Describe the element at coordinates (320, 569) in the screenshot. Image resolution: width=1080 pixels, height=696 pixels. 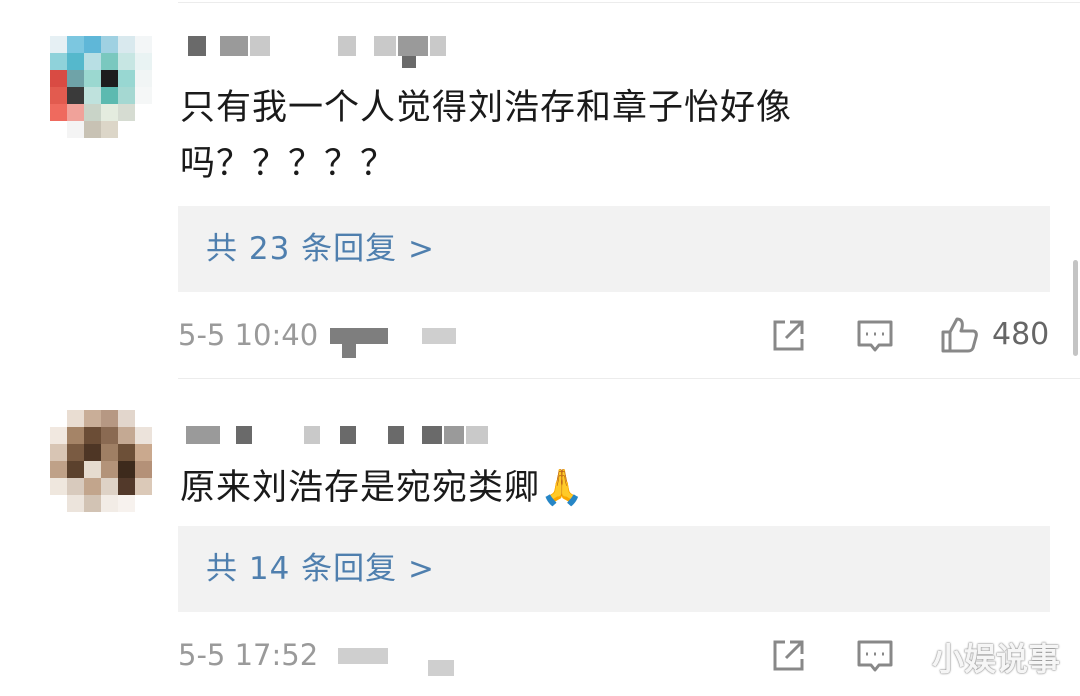
I see `view-replies-link: 共 14 条回复 >` at that location.